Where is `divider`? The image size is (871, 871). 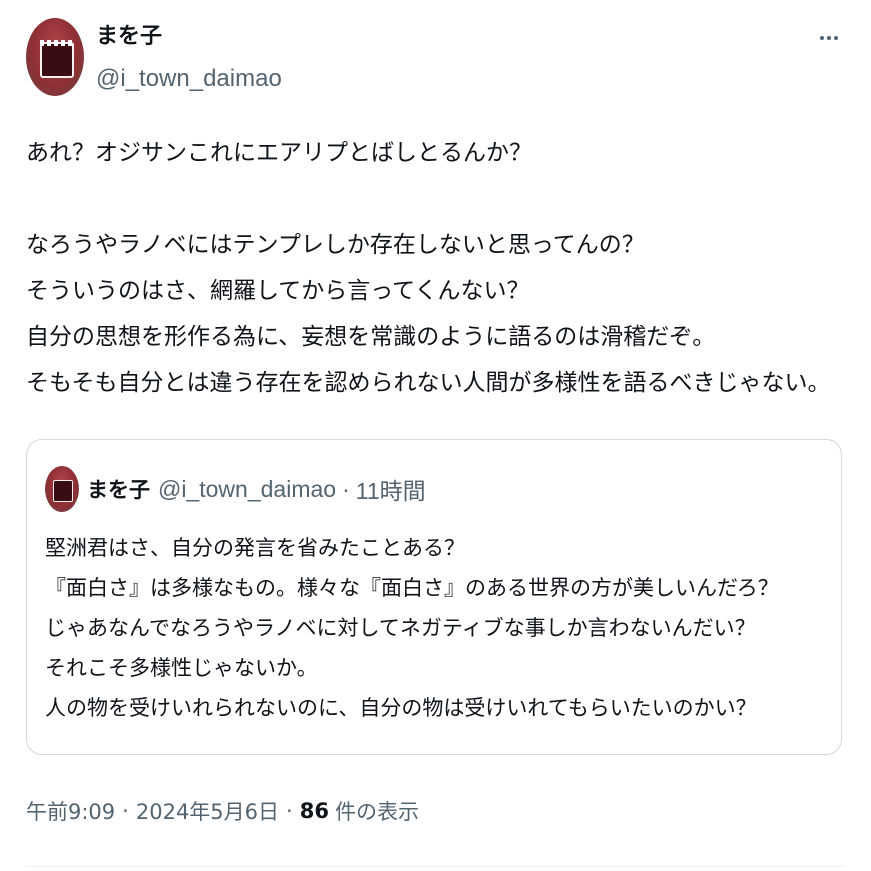
divider is located at coordinates (435, 866).